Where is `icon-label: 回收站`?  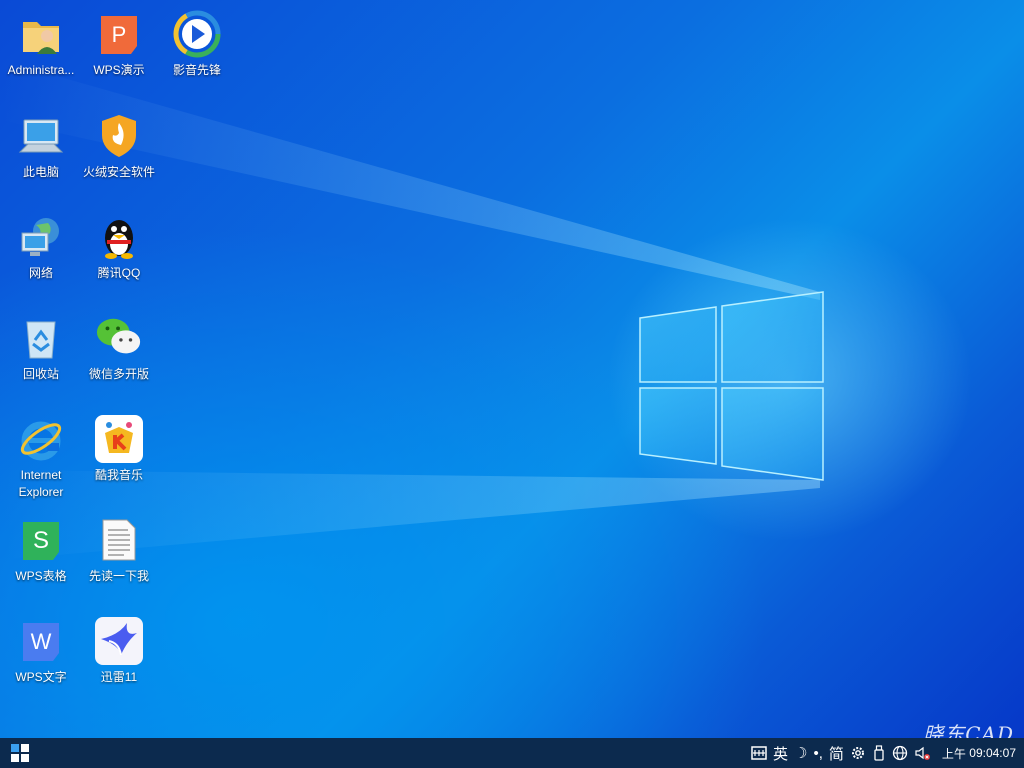
icon-label: 回收站 is located at coordinates (40, 374).